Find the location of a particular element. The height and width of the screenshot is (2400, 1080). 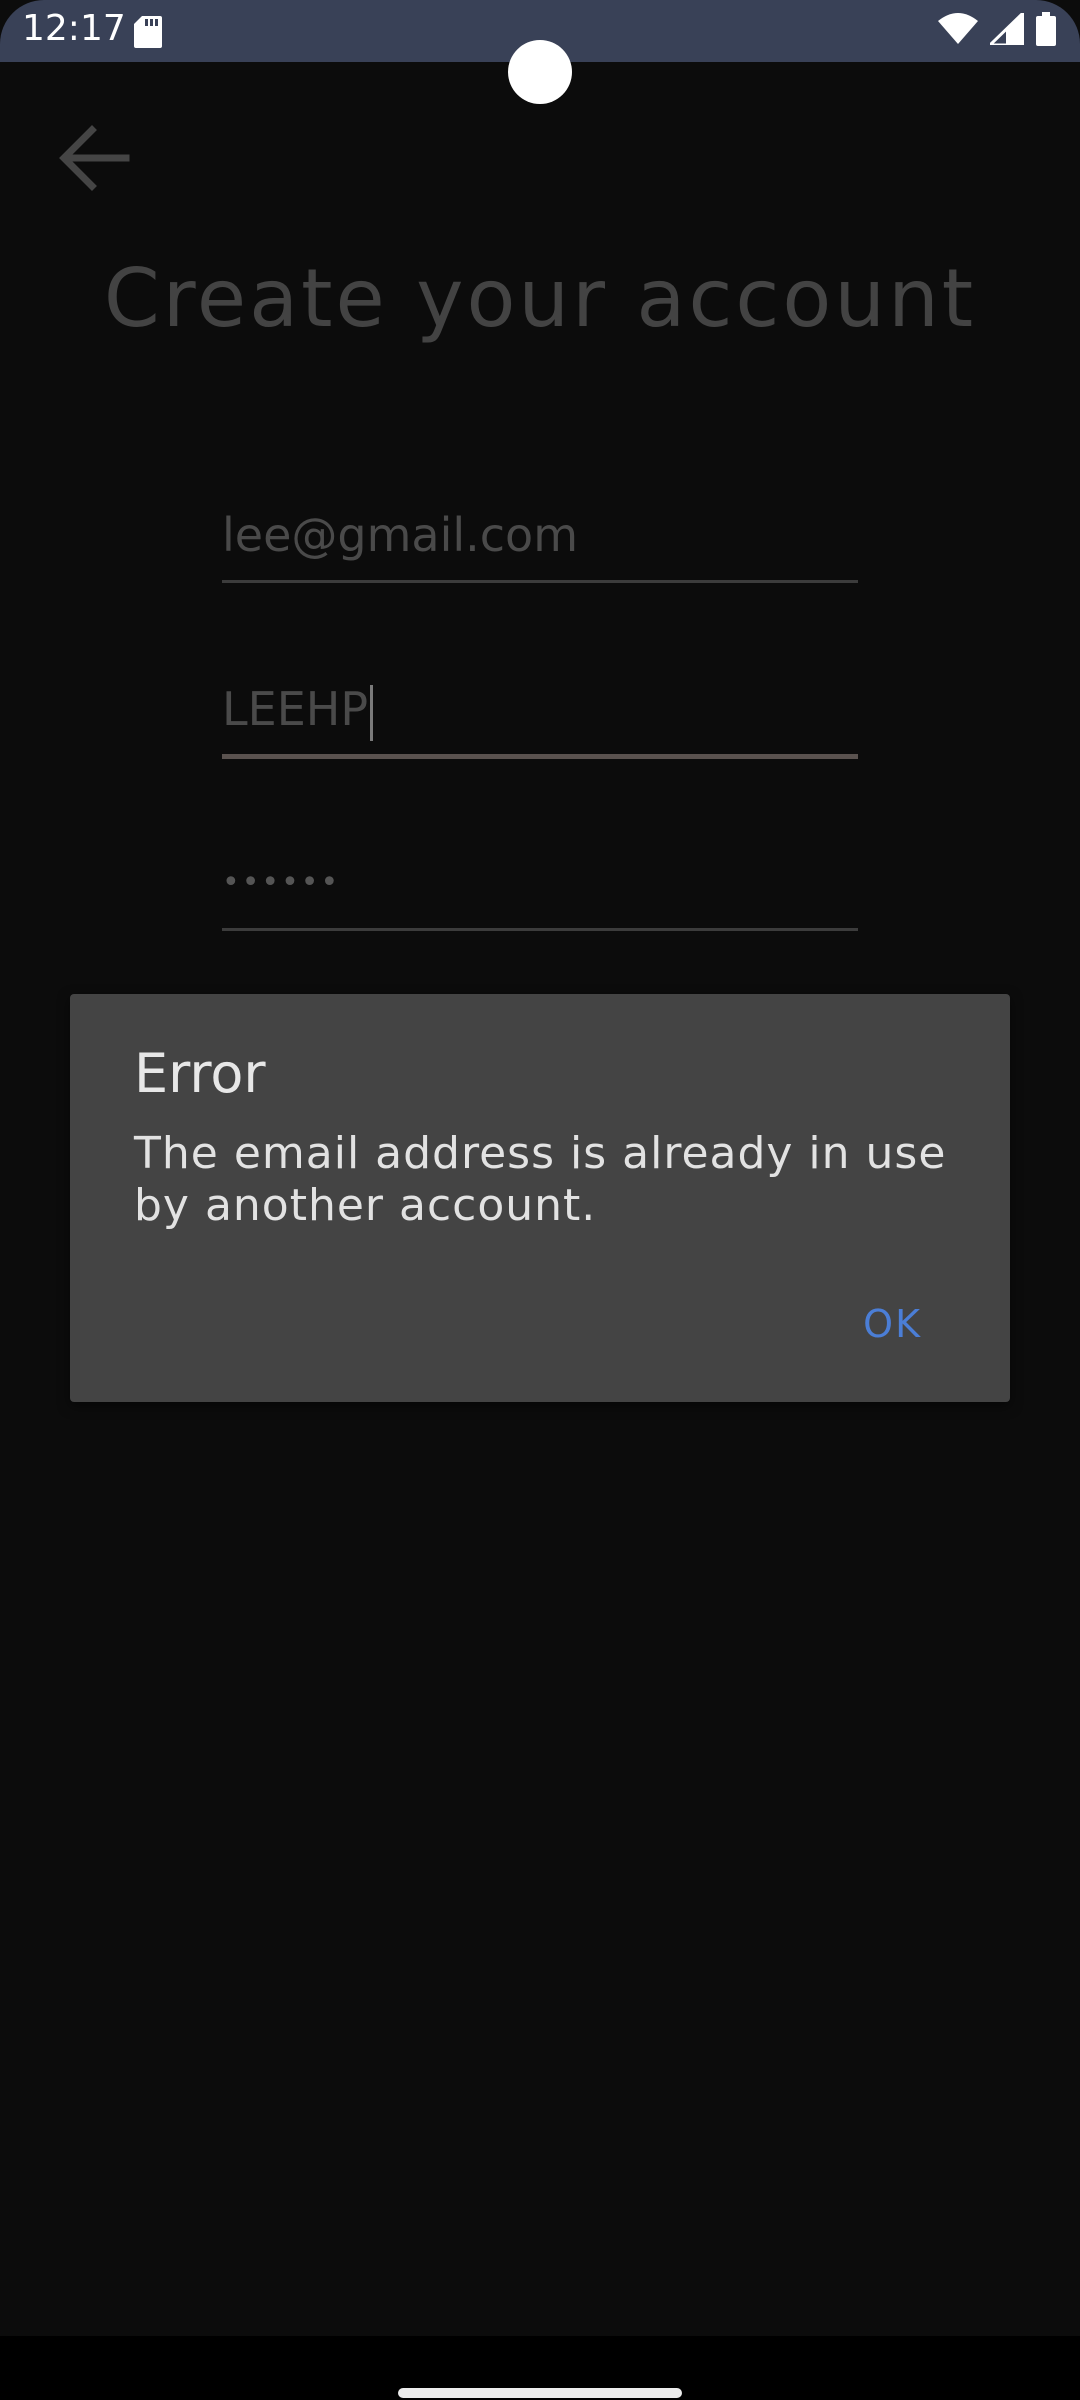

sd-card-icon is located at coordinates (148, 32).